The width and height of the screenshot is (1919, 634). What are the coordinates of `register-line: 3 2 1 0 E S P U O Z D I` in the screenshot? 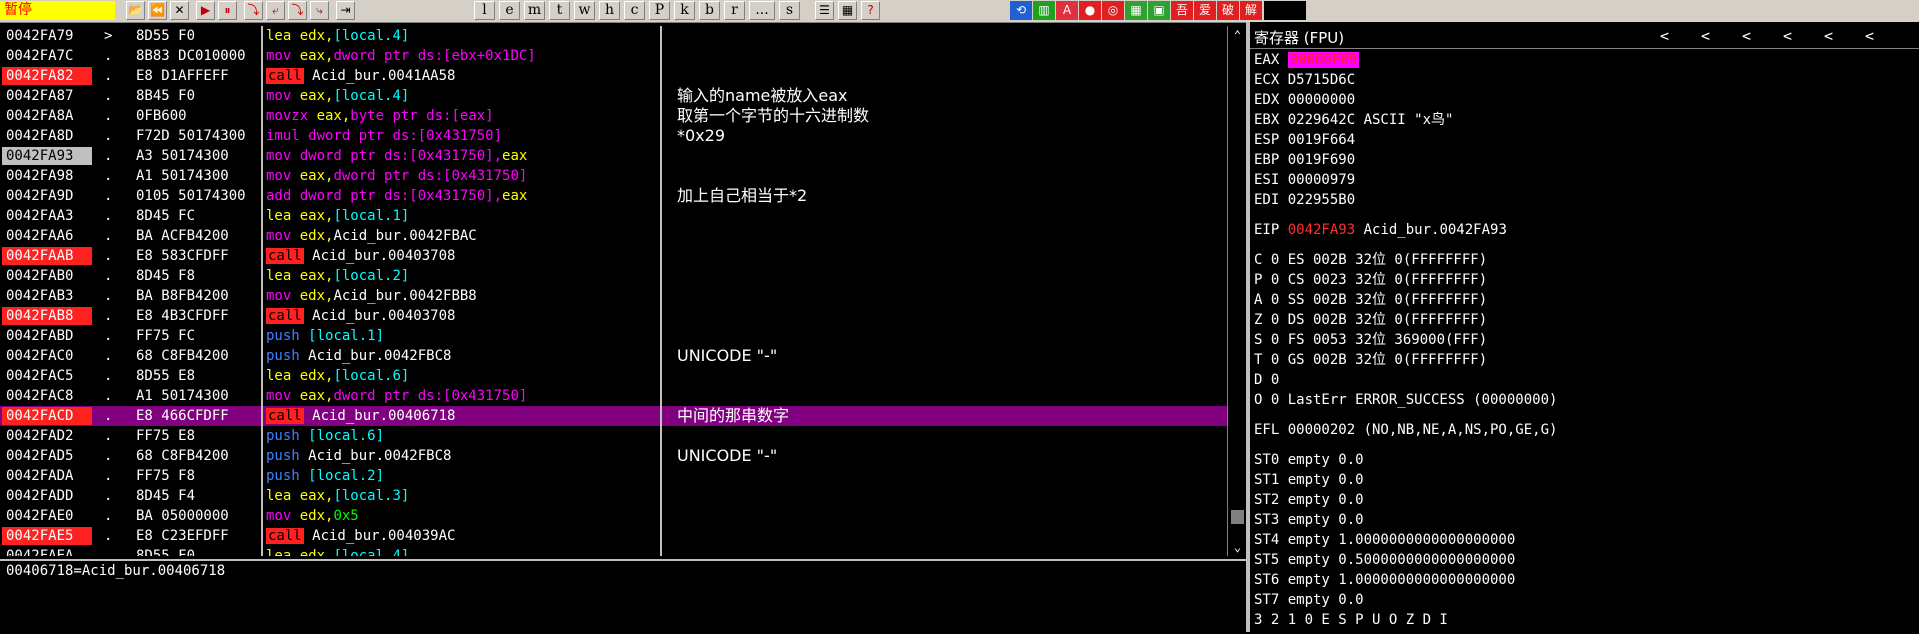 It's located at (1351, 620).